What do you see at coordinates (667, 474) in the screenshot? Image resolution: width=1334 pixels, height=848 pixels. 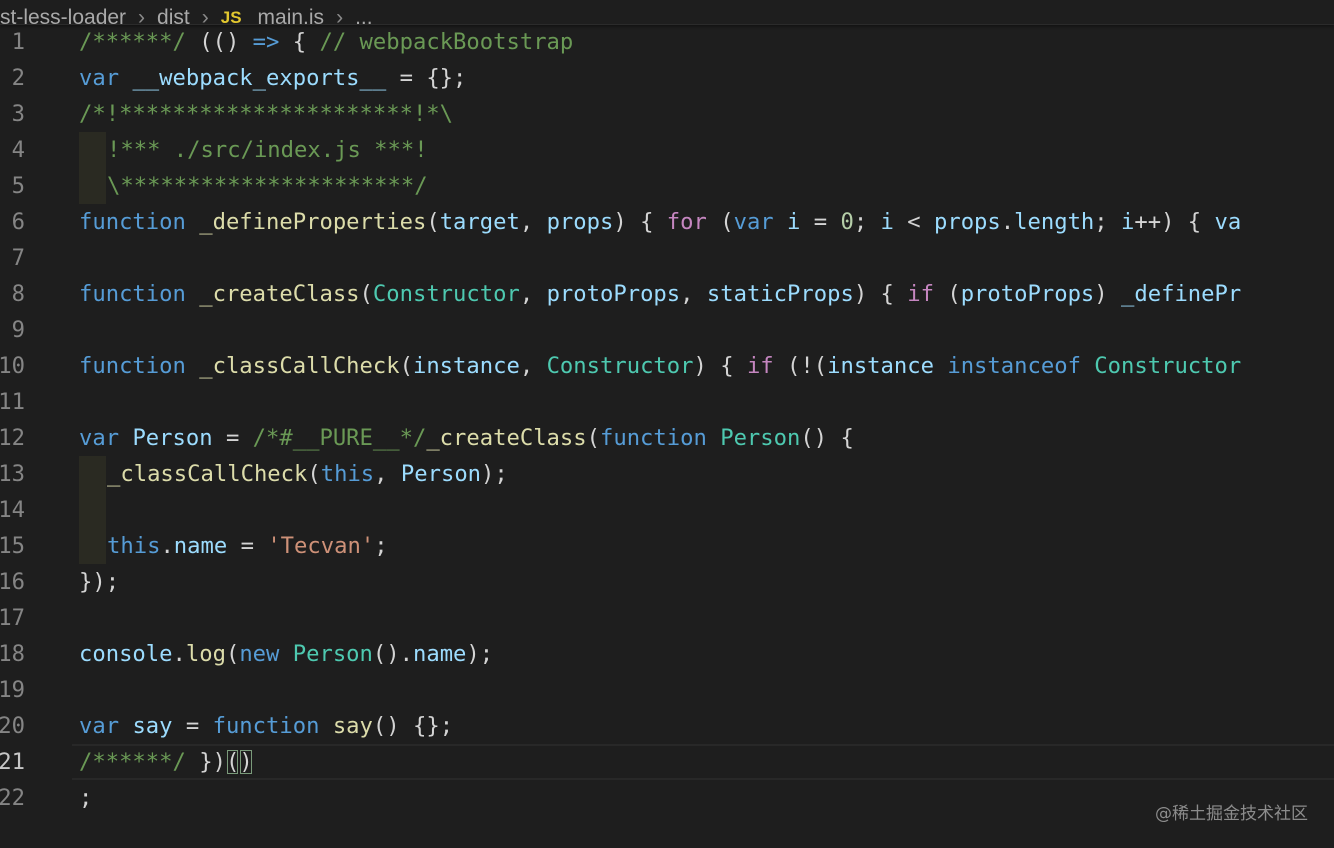 I see `code-line: 13 _classCallCheck(this, Person);` at bounding box center [667, 474].